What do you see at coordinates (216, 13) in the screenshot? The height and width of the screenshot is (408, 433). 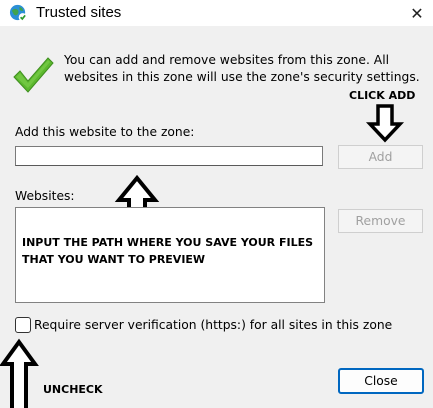 I see `title-bar: Trusted sites ✕` at bounding box center [216, 13].